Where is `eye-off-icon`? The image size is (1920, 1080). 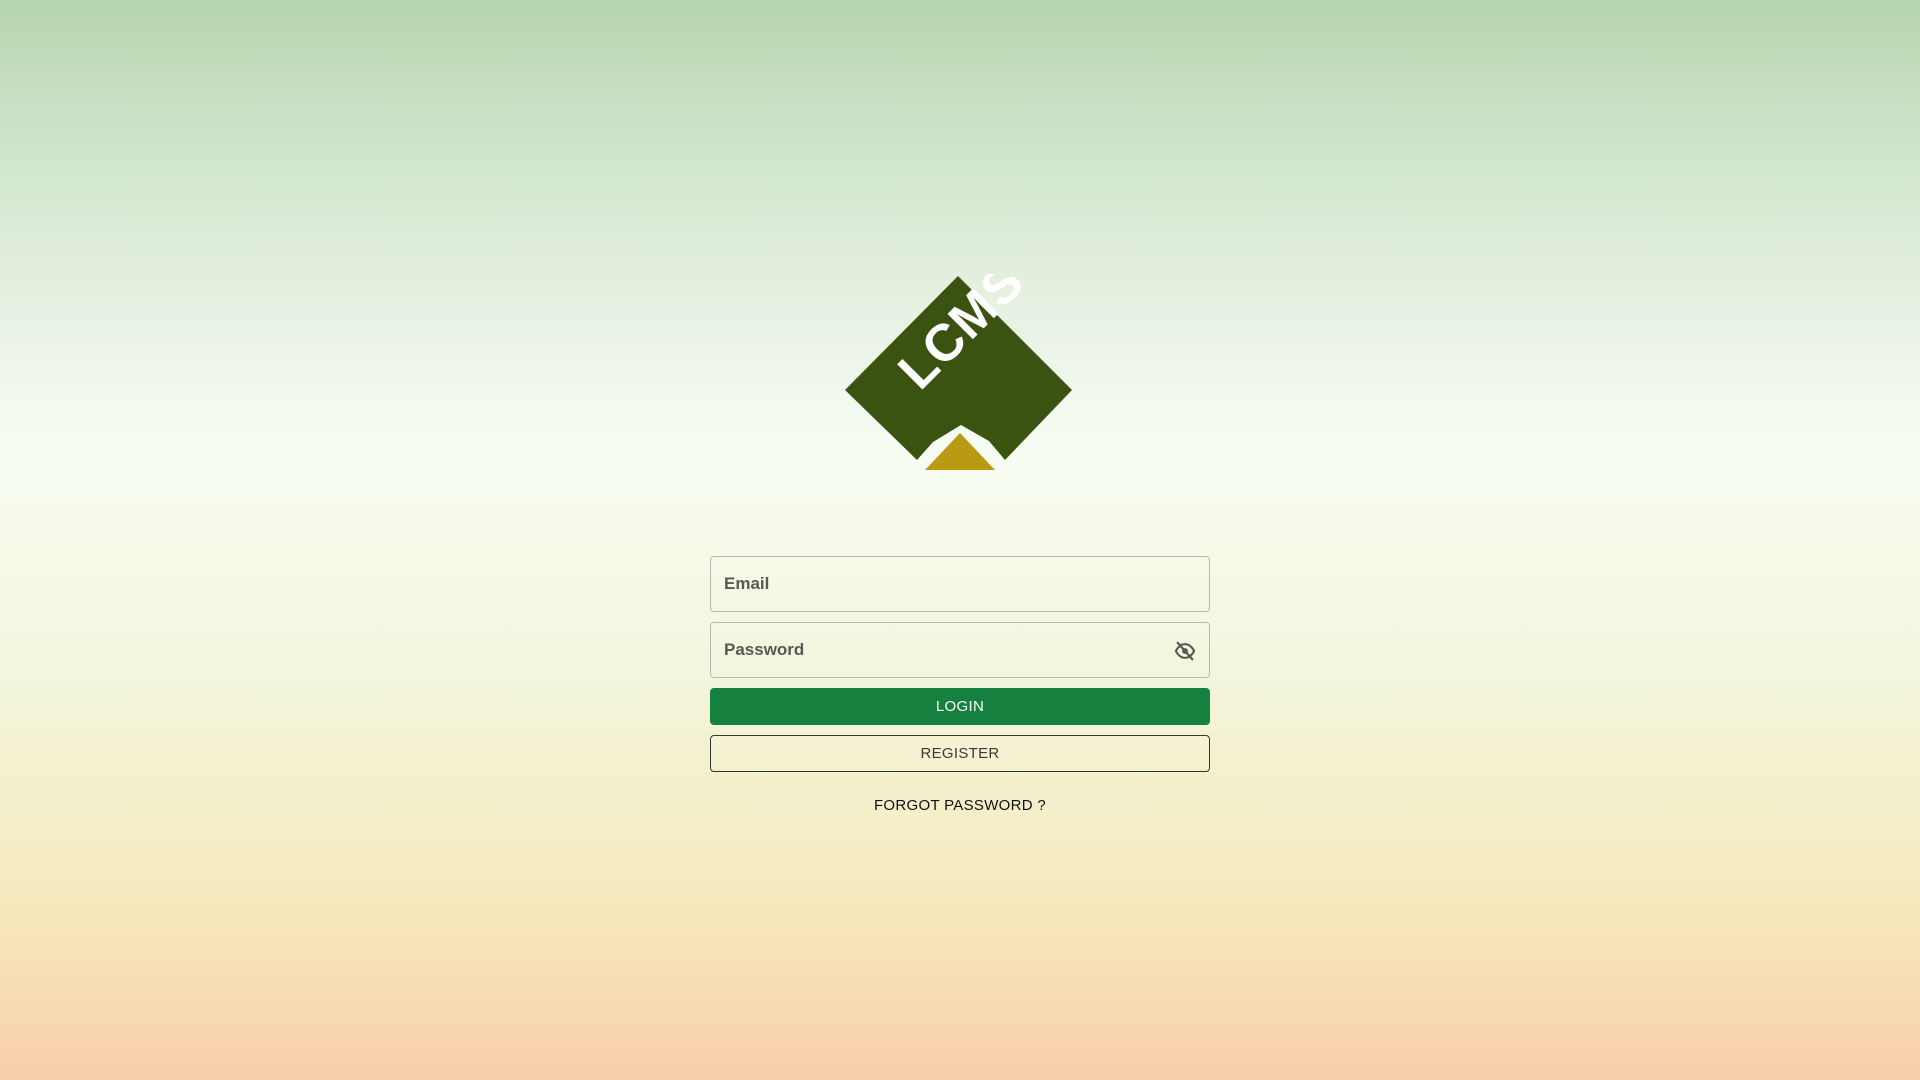
eye-off-icon is located at coordinates (1185, 651).